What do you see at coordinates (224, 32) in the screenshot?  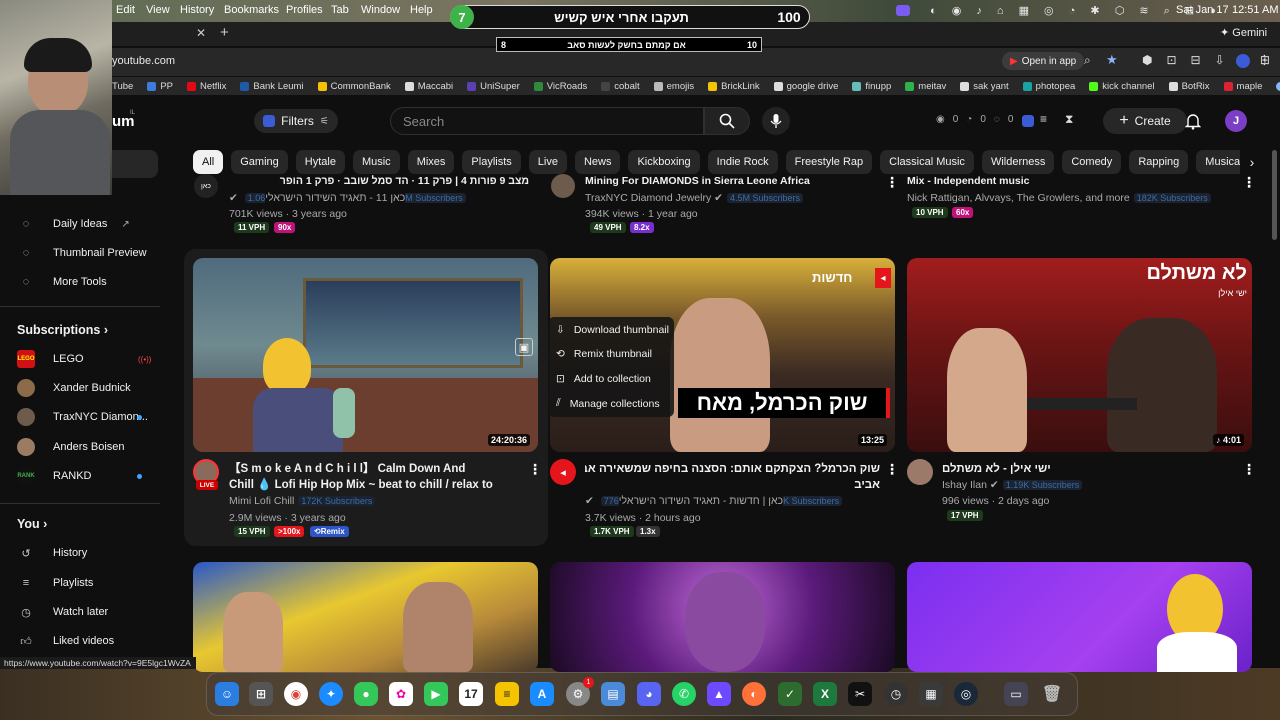 I see `new-tab-icon: +` at bounding box center [224, 32].